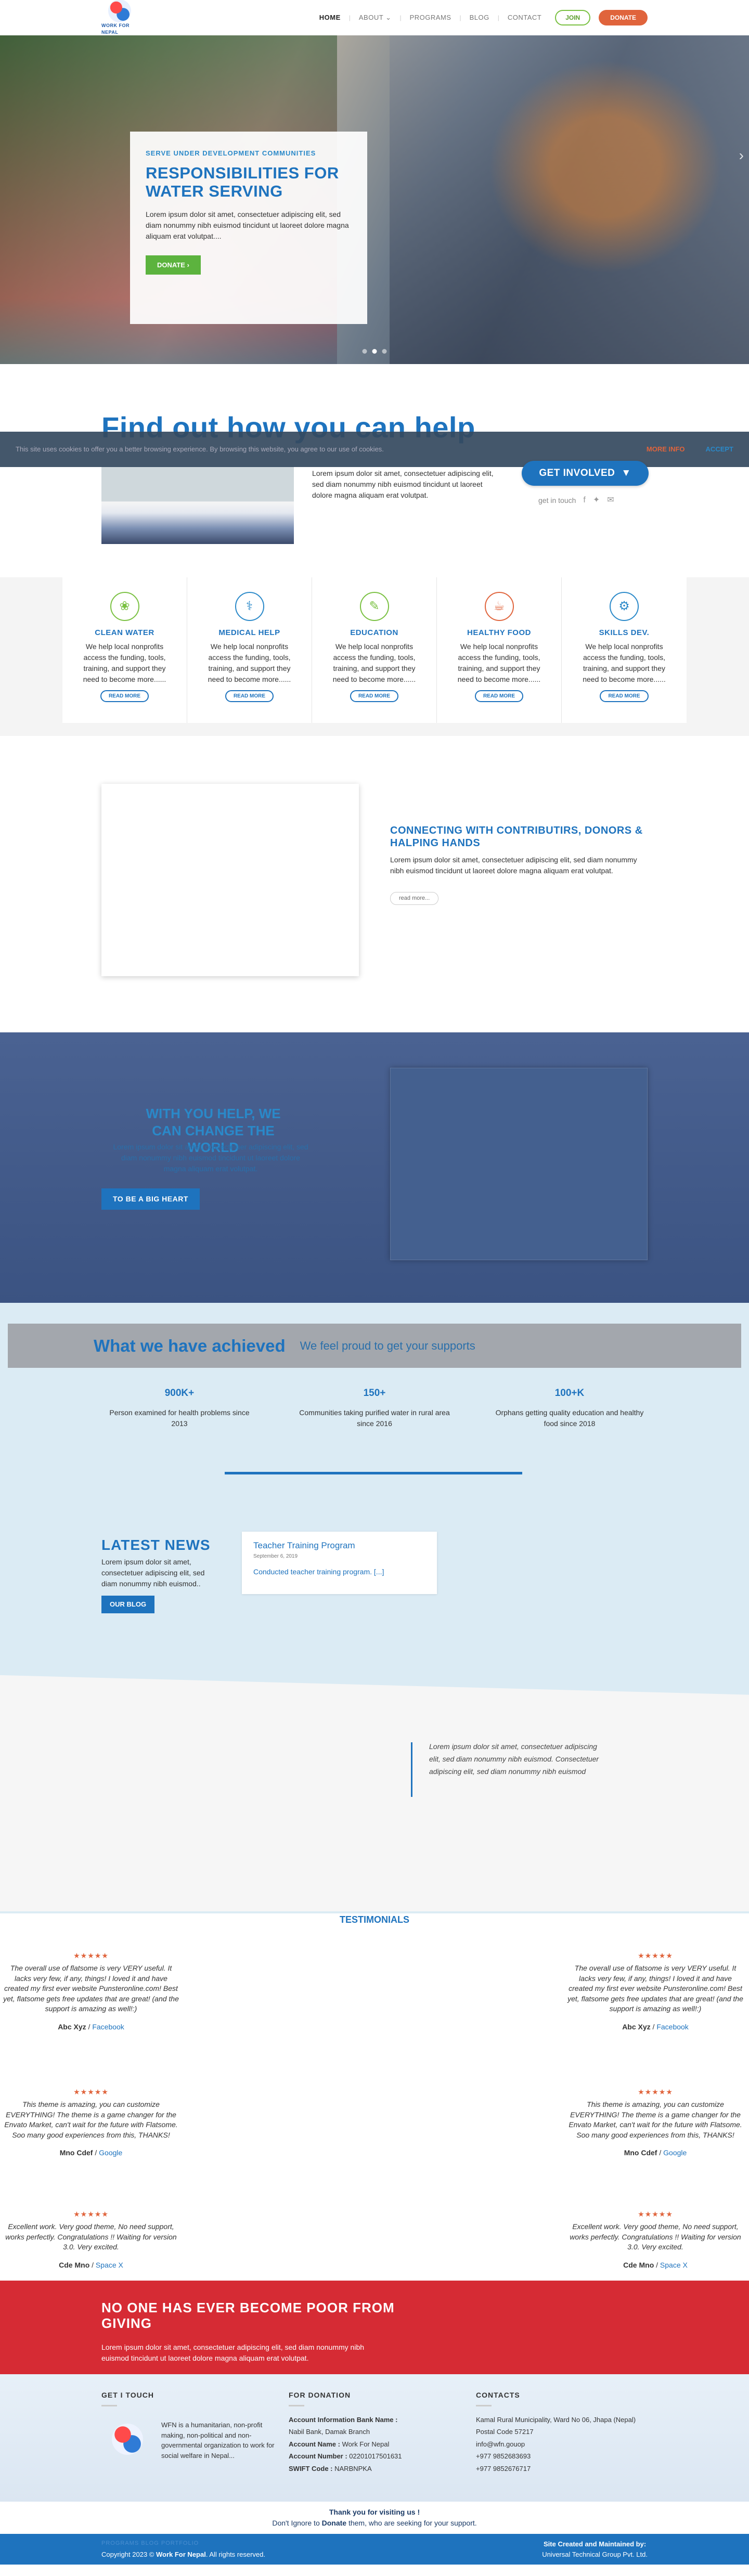  What do you see at coordinates (387, 1346) in the screenshot?
I see `achievements-subtitle: We feel proud to get your supports` at bounding box center [387, 1346].